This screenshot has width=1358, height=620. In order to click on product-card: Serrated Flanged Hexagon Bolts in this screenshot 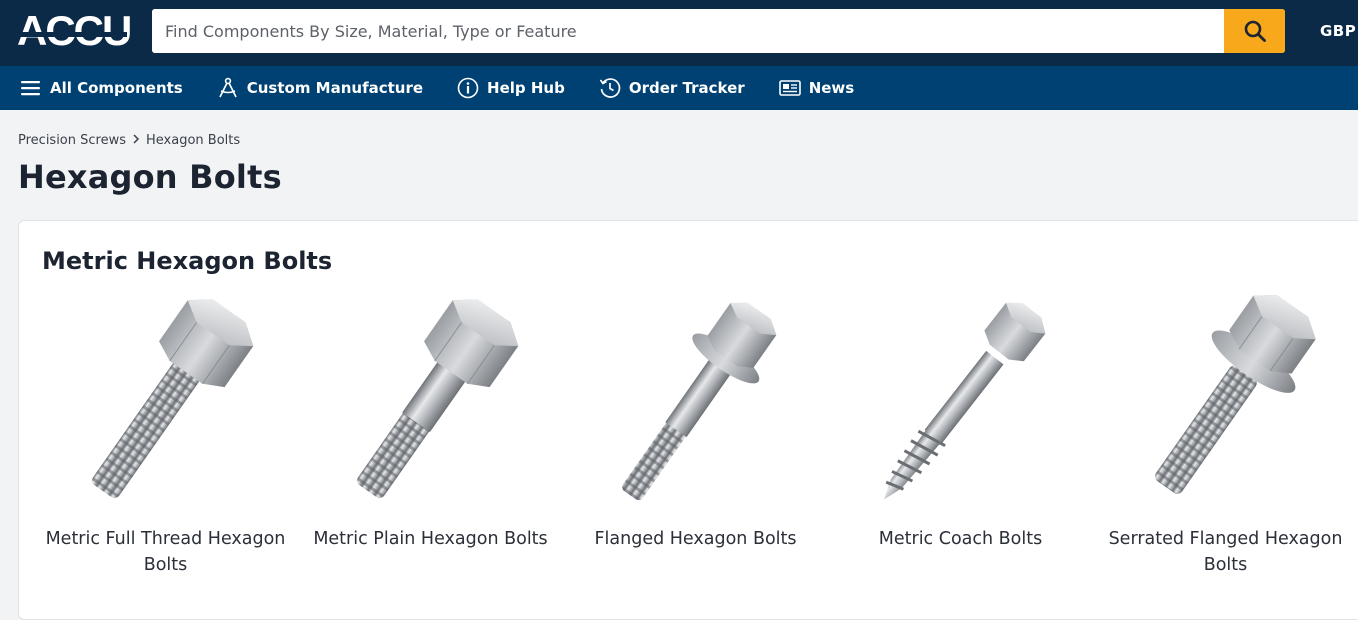, I will do `click(1225, 439)`.